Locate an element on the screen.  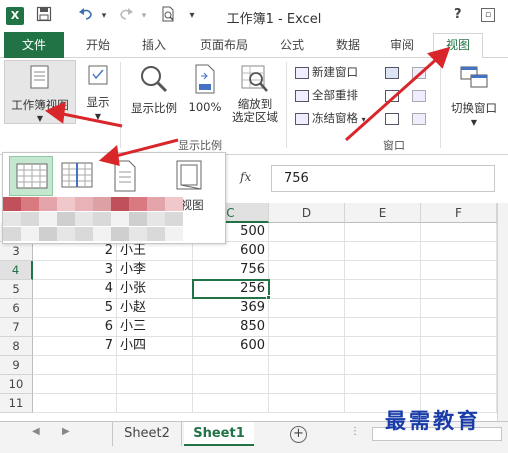
arrow-to-normal-view is located at coordinates (145, 148).